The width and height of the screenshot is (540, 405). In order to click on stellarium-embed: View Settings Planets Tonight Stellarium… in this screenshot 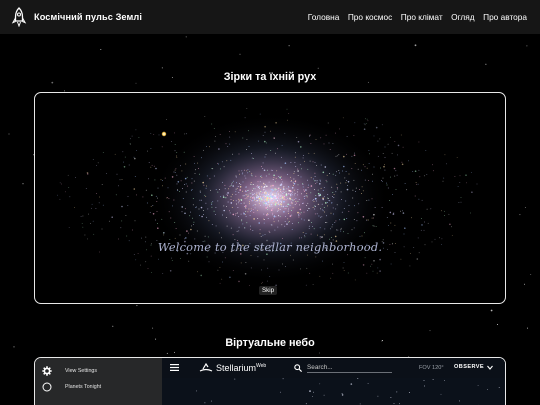, I will do `click(270, 381)`.